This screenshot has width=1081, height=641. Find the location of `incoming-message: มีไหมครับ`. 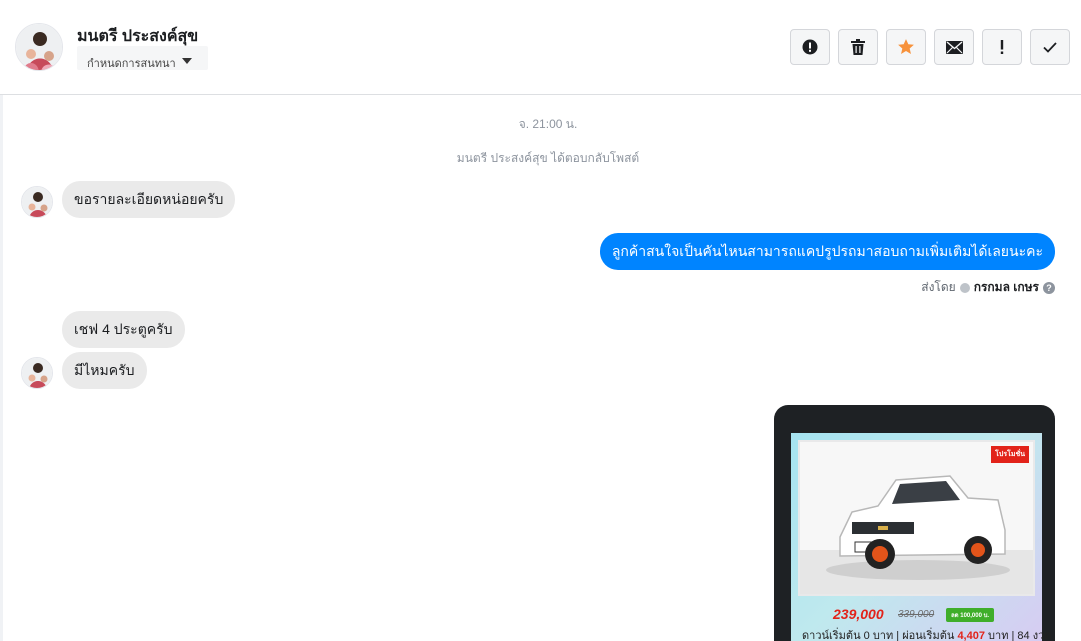

incoming-message: มีไหมครับ is located at coordinates (104, 370).